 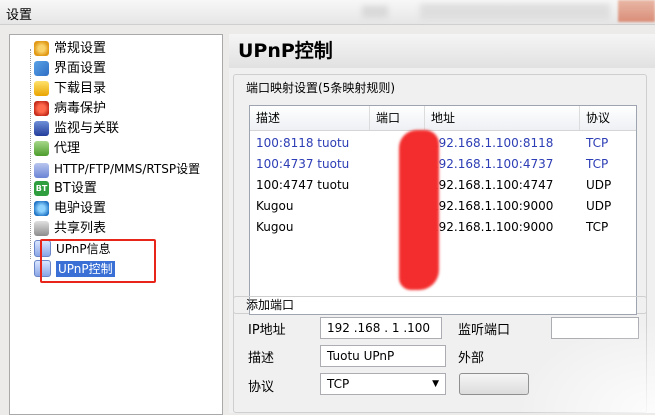 What do you see at coordinates (85, 269) in the screenshot?
I see `tree-item-label: UPnP控制` at bounding box center [85, 269].